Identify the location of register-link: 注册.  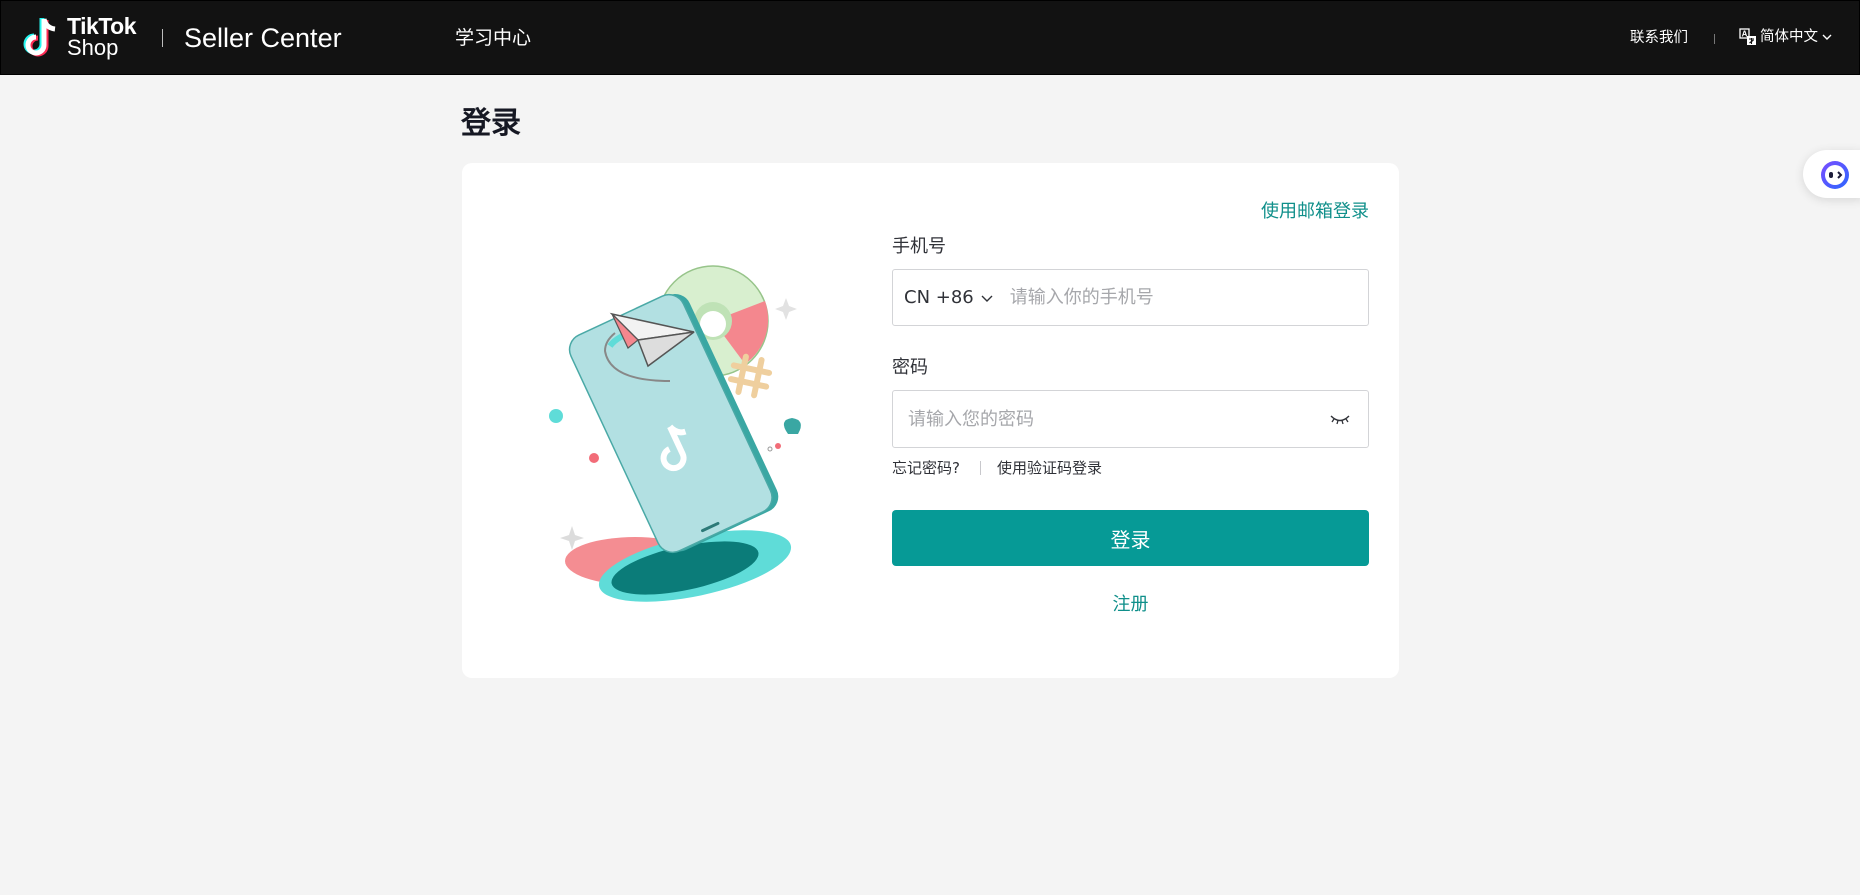
(1130, 605).